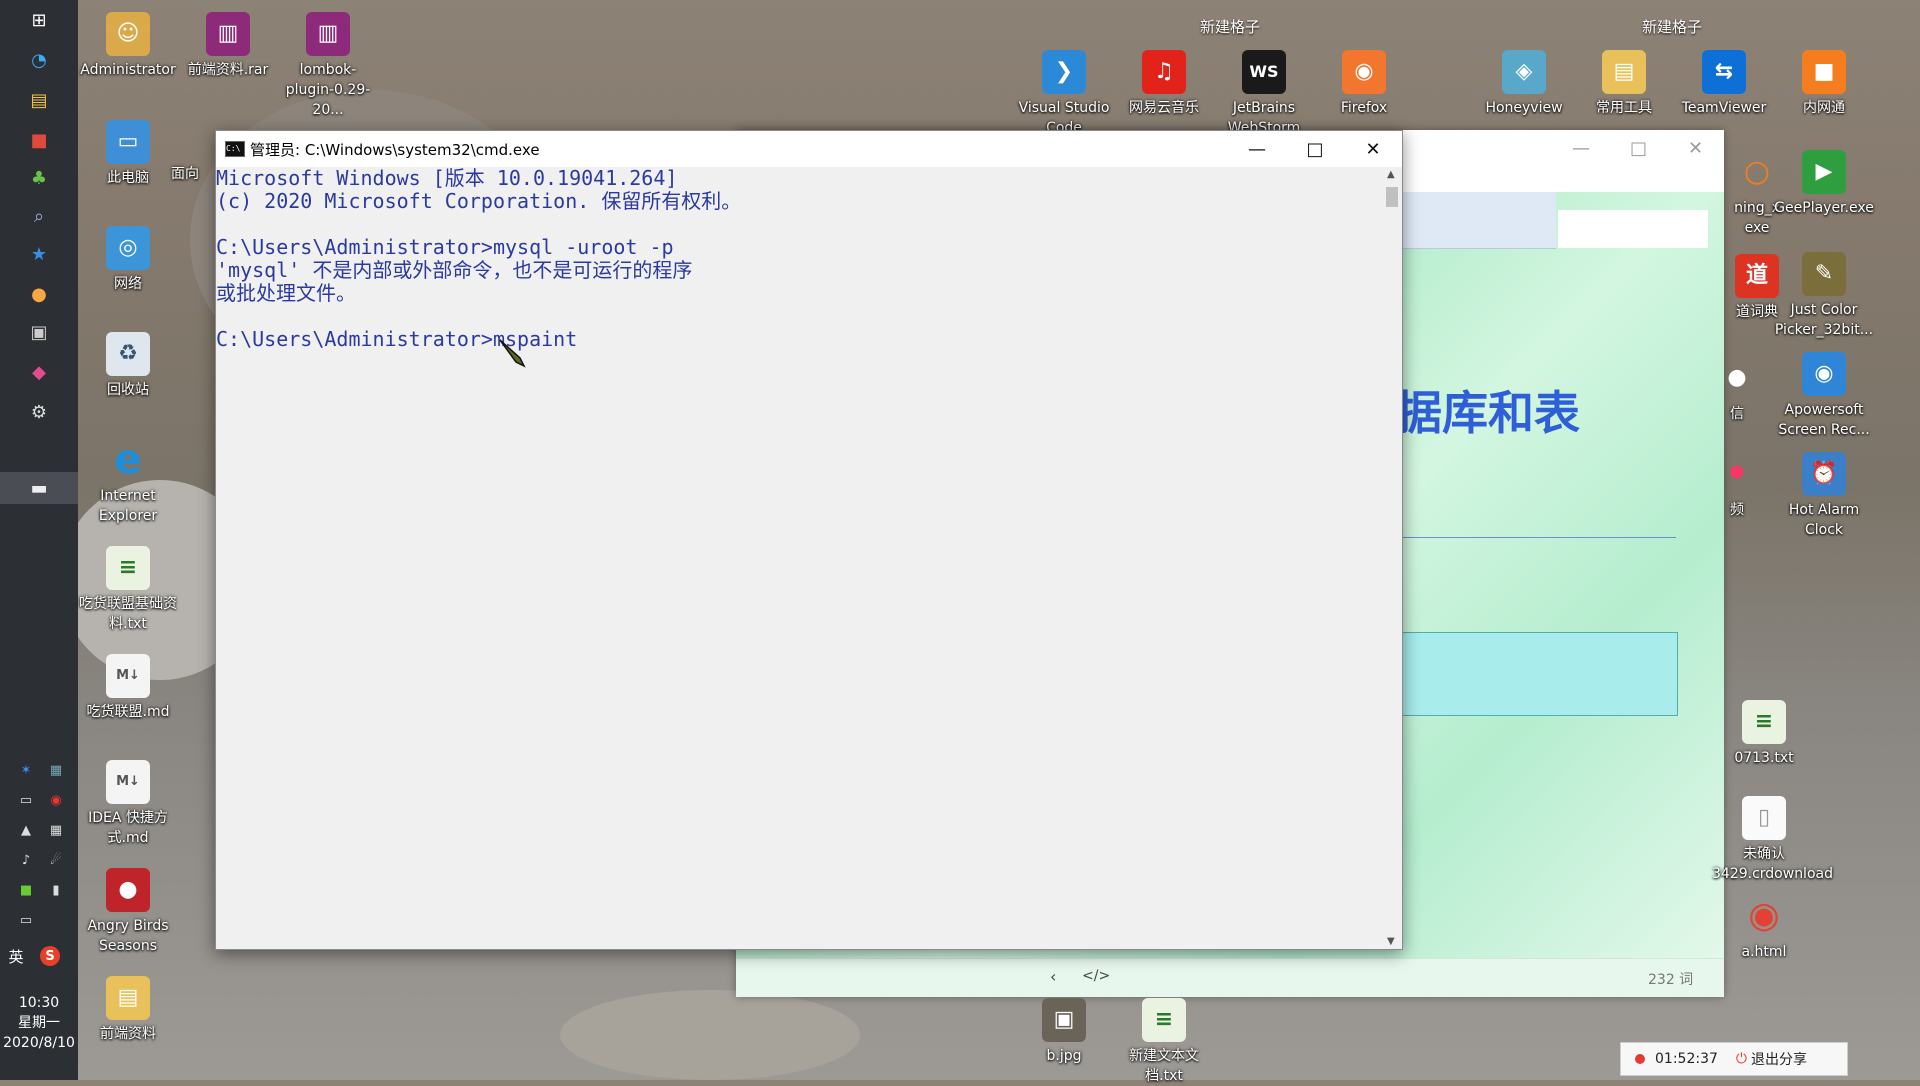  Describe the element at coordinates (128, 936) in the screenshot. I see `desktop-icon-label: Angry Birds Seasons` at that location.